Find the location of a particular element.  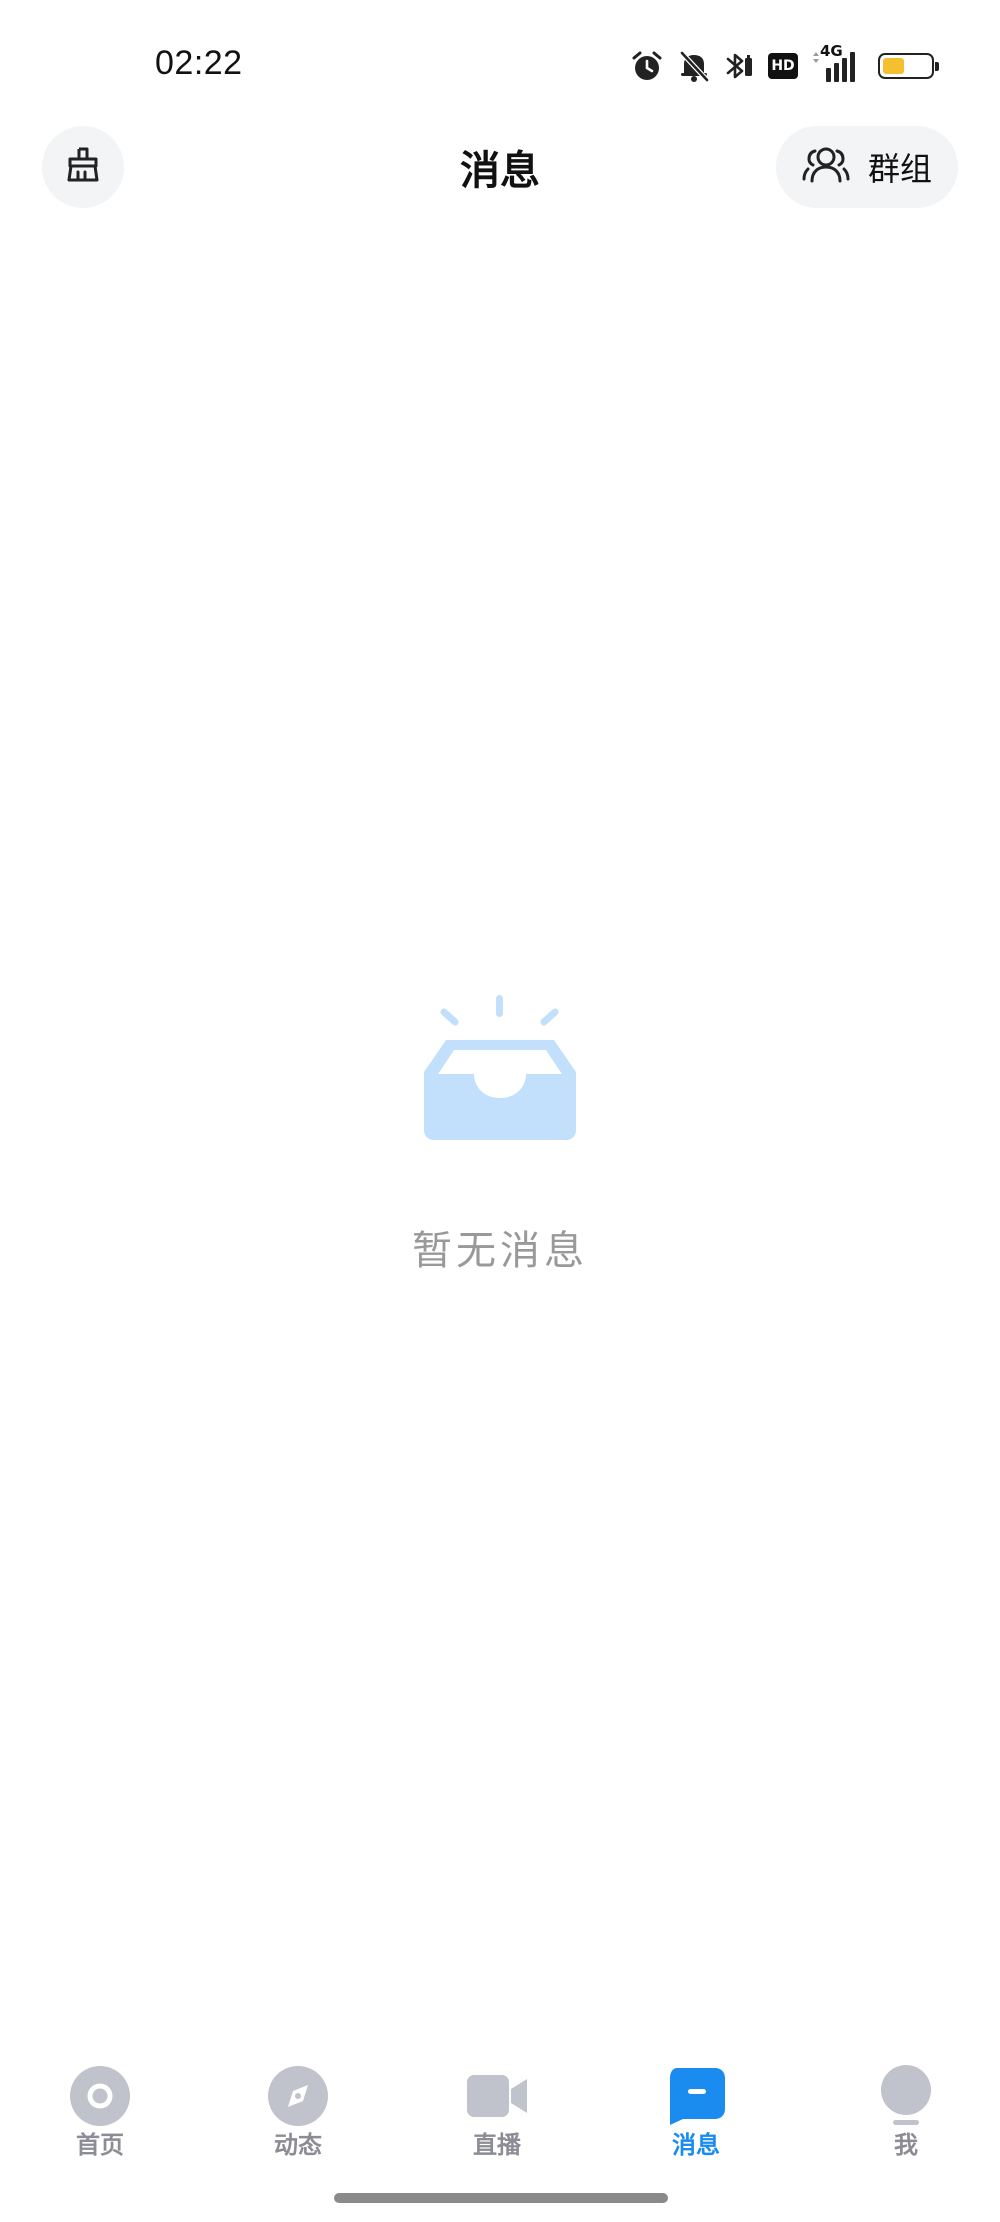

empty-state: 暂无消息 is located at coordinates (500, 1133).